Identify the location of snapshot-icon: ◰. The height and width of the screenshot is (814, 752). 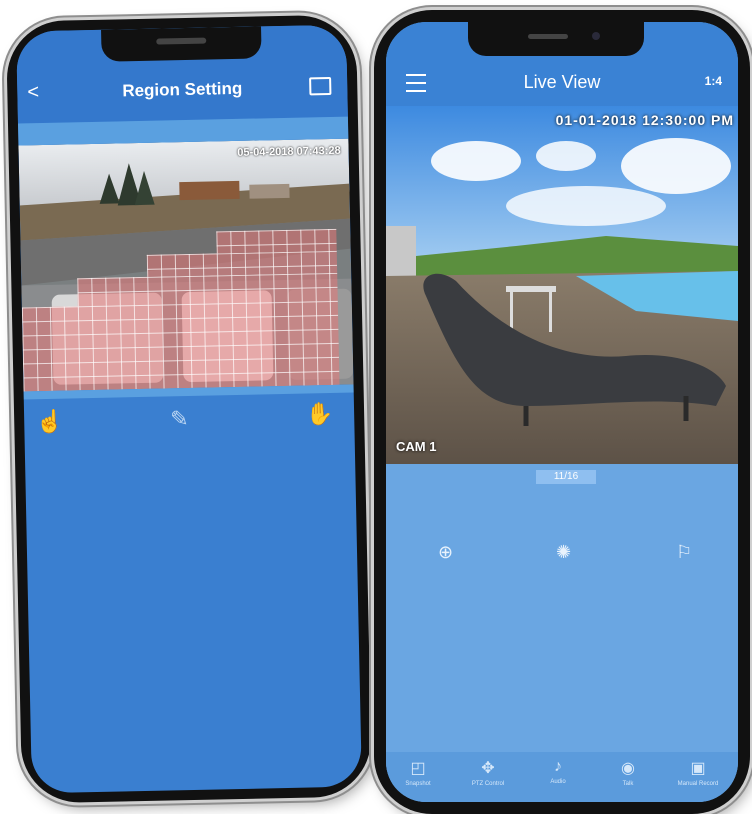
(418, 768).